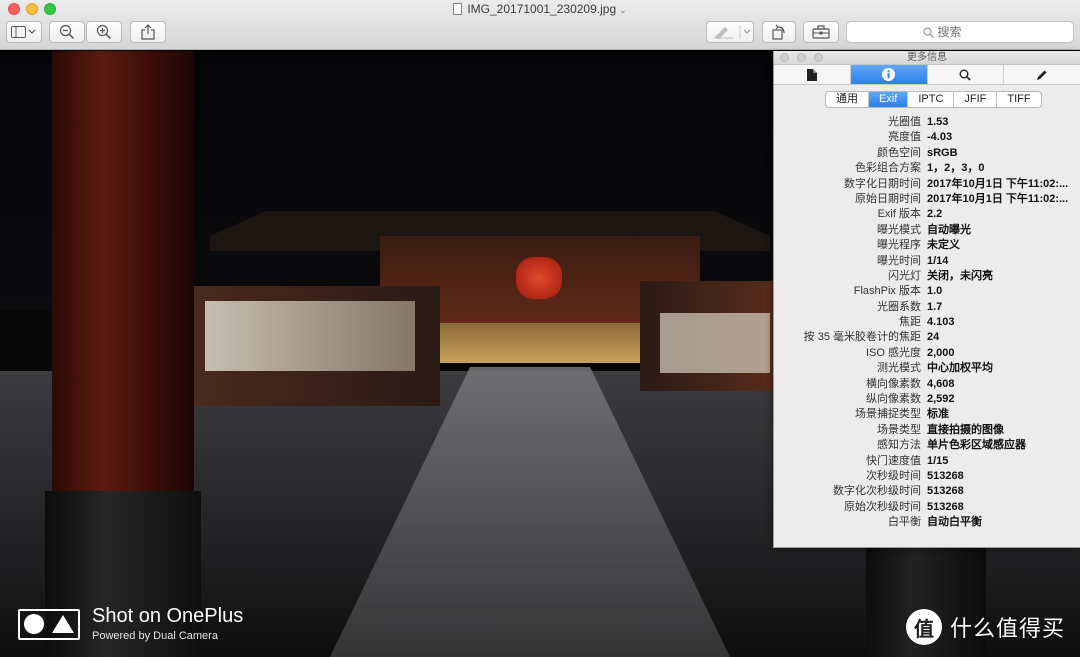 This screenshot has height=657, width=1080. I want to click on photo-red-lantern, so click(539, 278).